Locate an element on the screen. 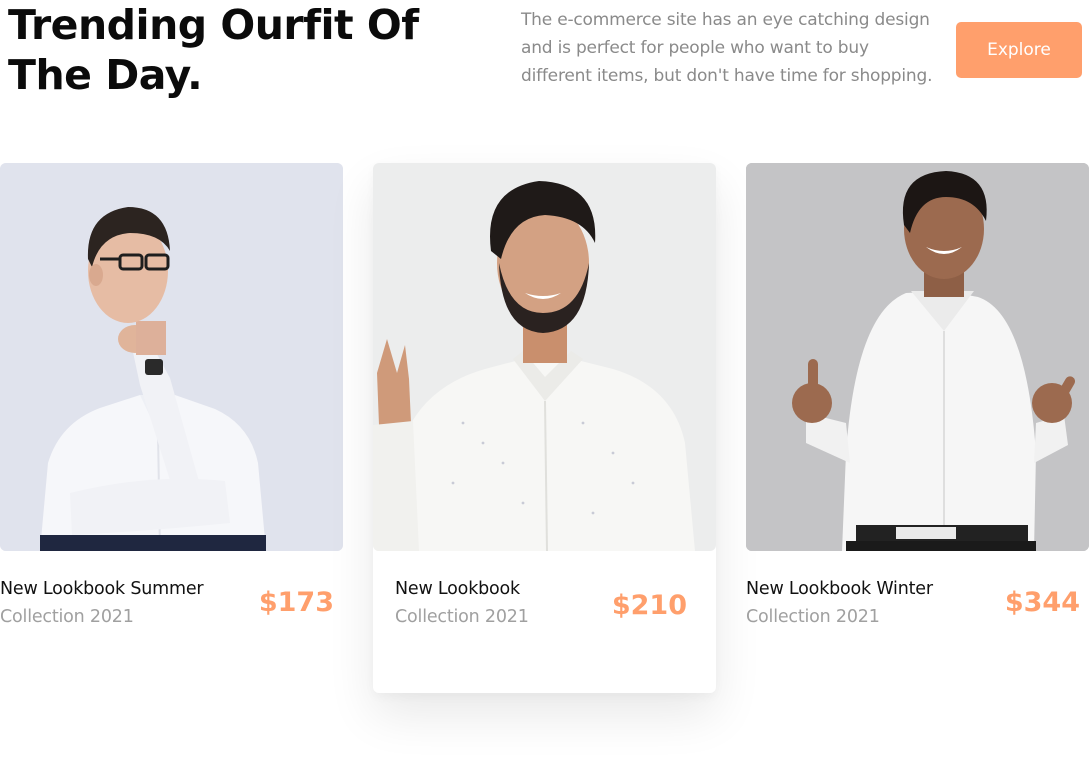 The image size is (1089, 758). page-title: Trending Ourfit Of The Day. is located at coordinates (218, 50).